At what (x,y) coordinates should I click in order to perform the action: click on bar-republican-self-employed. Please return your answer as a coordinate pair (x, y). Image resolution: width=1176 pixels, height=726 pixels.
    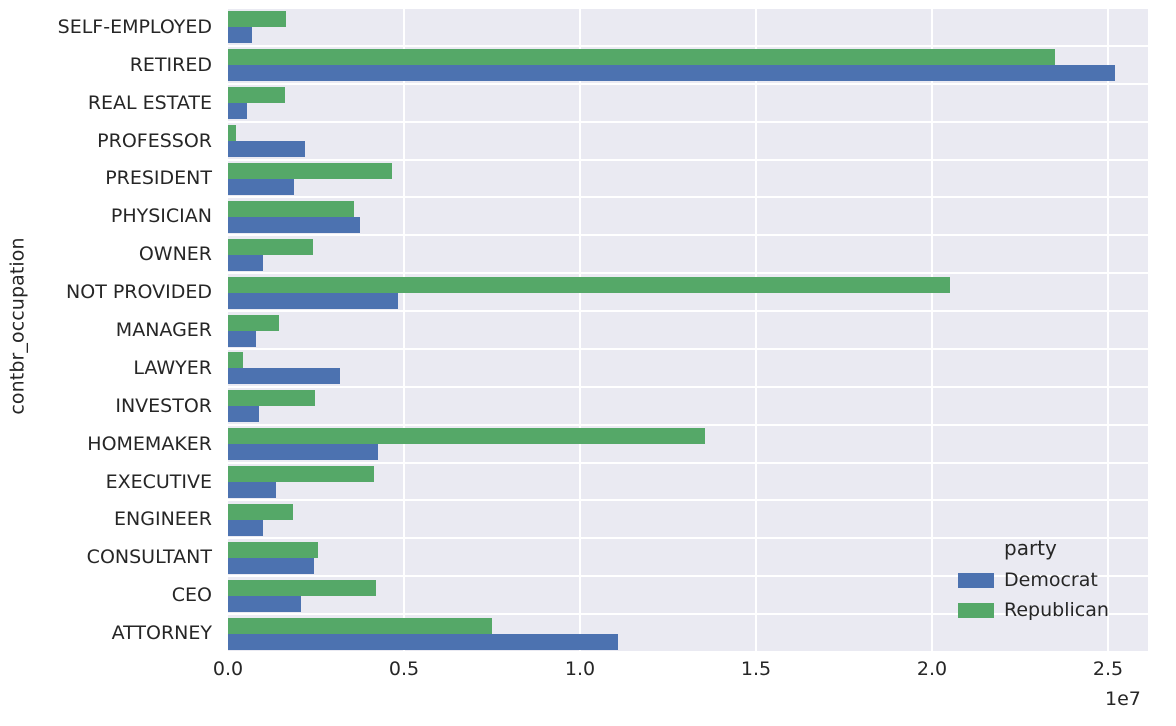
    Looking at the image, I should click on (257, 19).